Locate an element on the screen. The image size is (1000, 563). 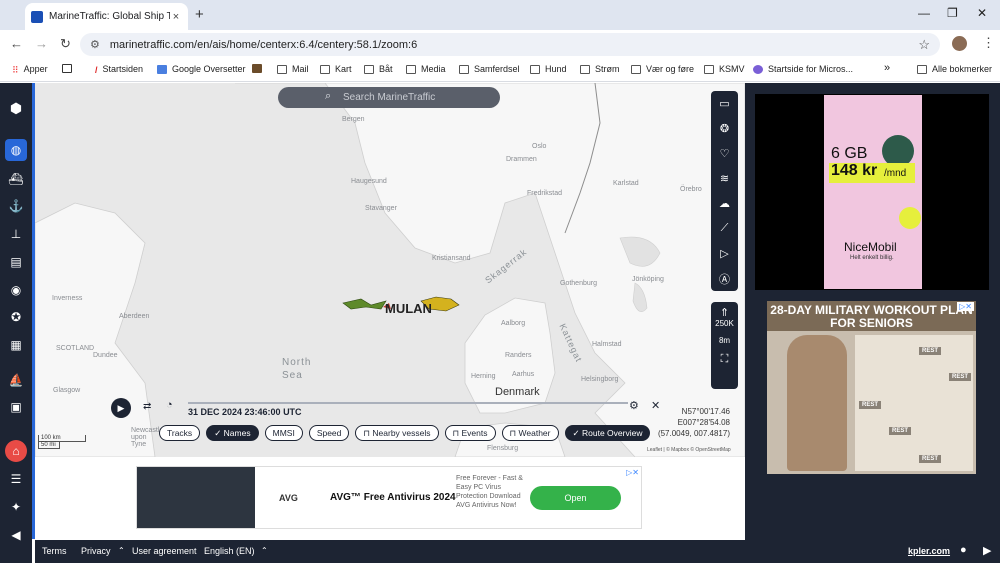
timeline-slider is located at coordinates (408, 403).